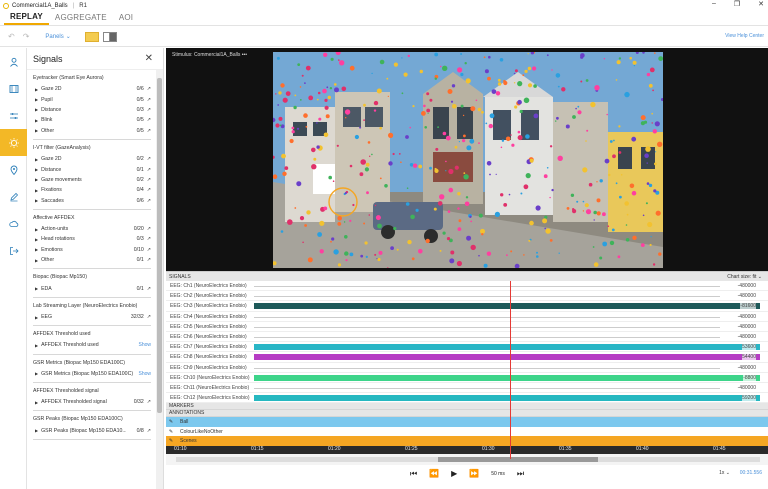  I want to click on step-forward-icon: ⏩, so click(474, 473).